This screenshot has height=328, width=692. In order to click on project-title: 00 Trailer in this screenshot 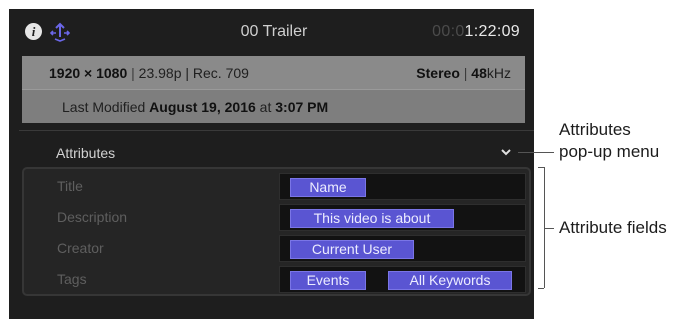, I will do `click(274, 31)`.